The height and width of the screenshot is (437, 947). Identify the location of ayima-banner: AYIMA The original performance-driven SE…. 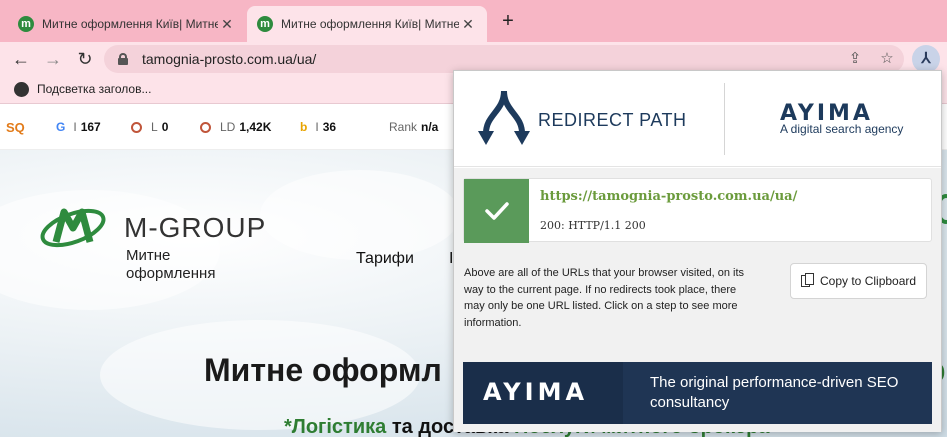
(697, 393).